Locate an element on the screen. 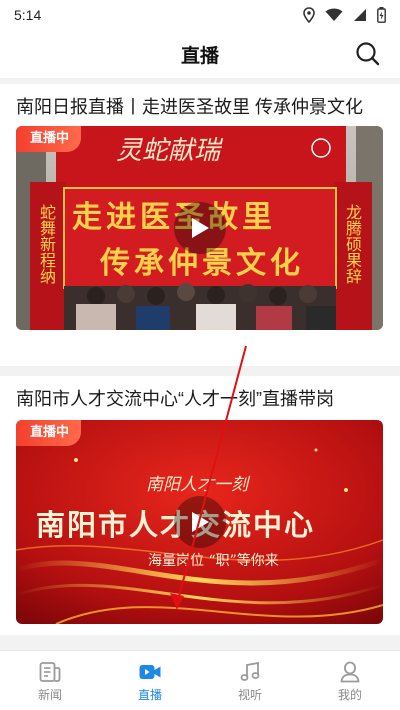  nav-item-media: 视听 is located at coordinates (250, 680).